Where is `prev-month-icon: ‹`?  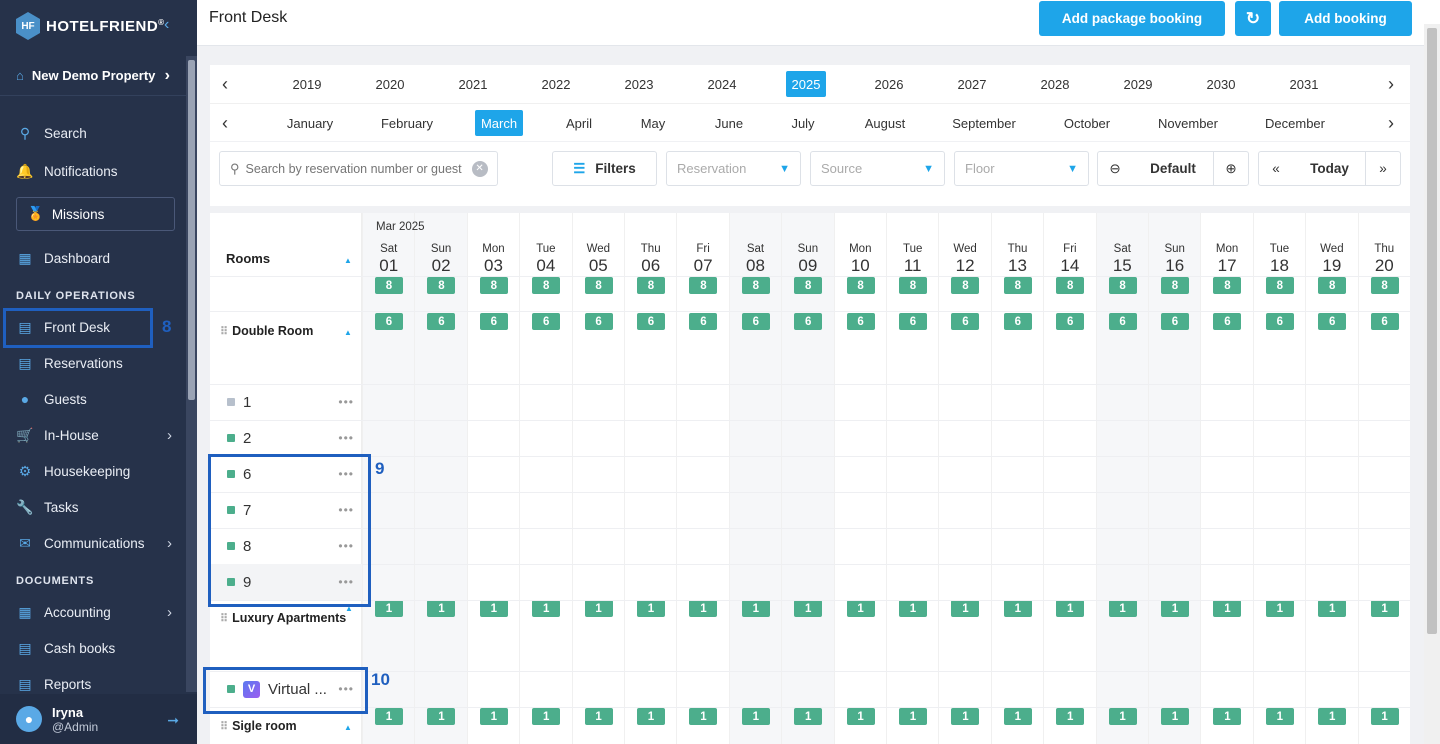
prev-month-icon: ‹ is located at coordinates (225, 123).